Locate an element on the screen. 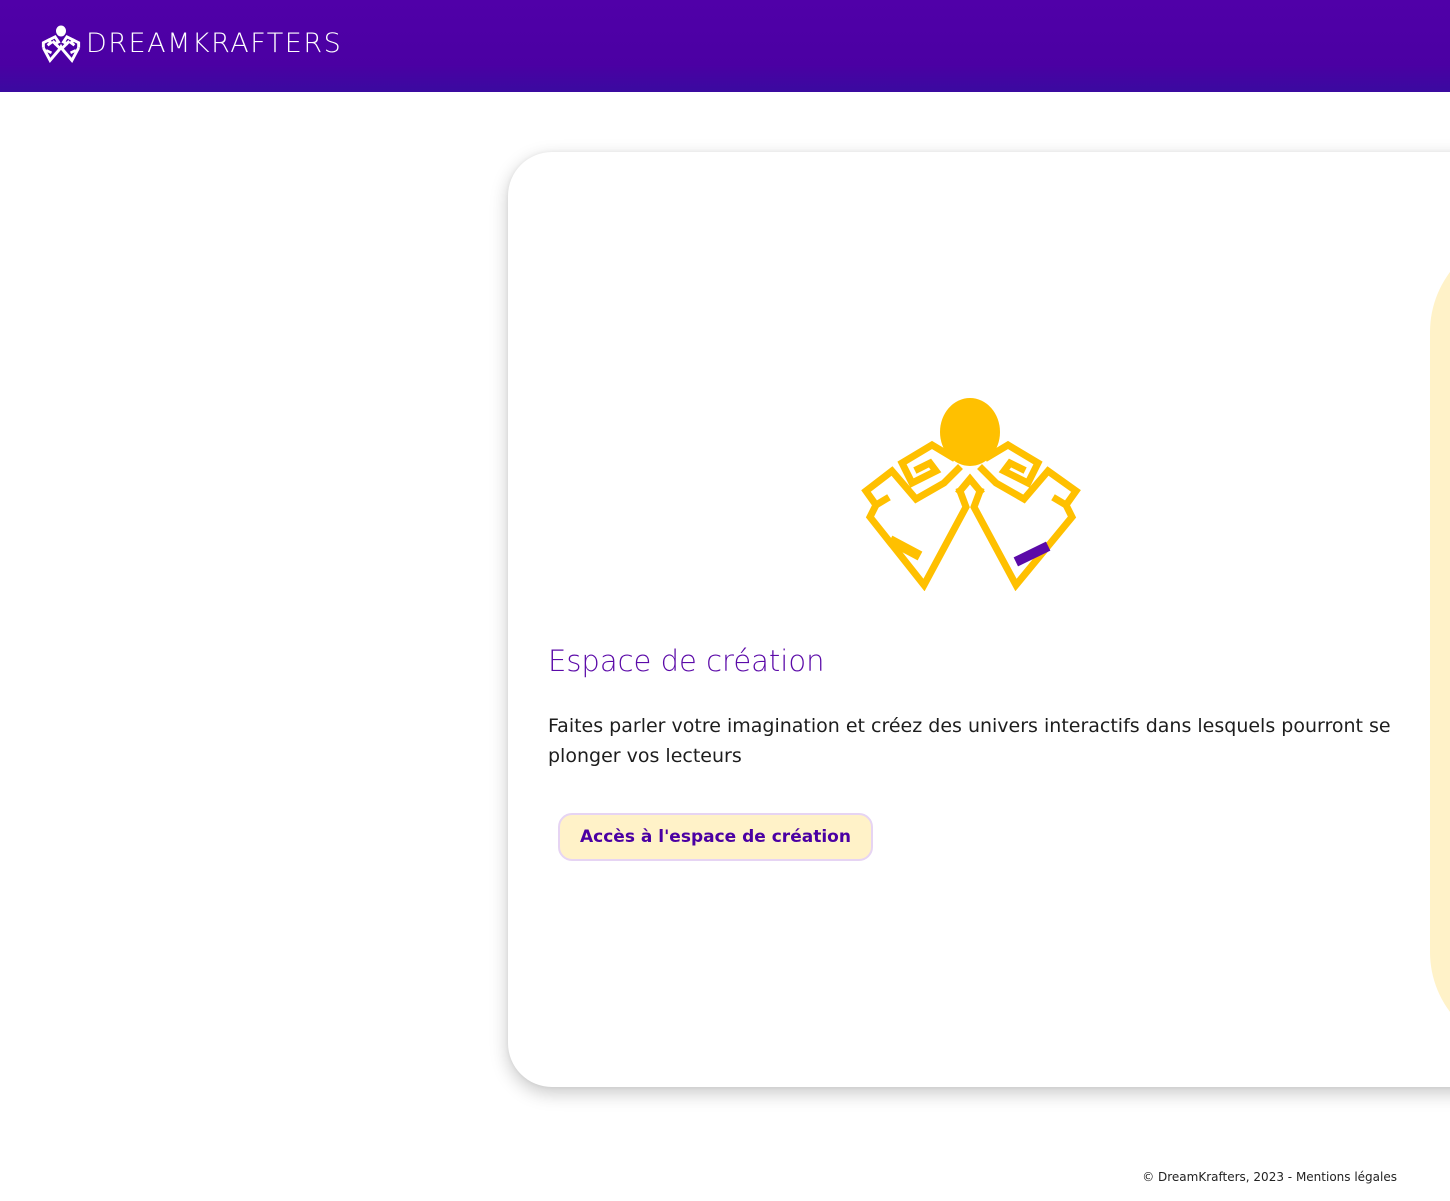 The width and height of the screenshot is (1450, 1201). footer-copyright: © DreamKrafters, 2023 - is located at coordinates (1219, 1177).